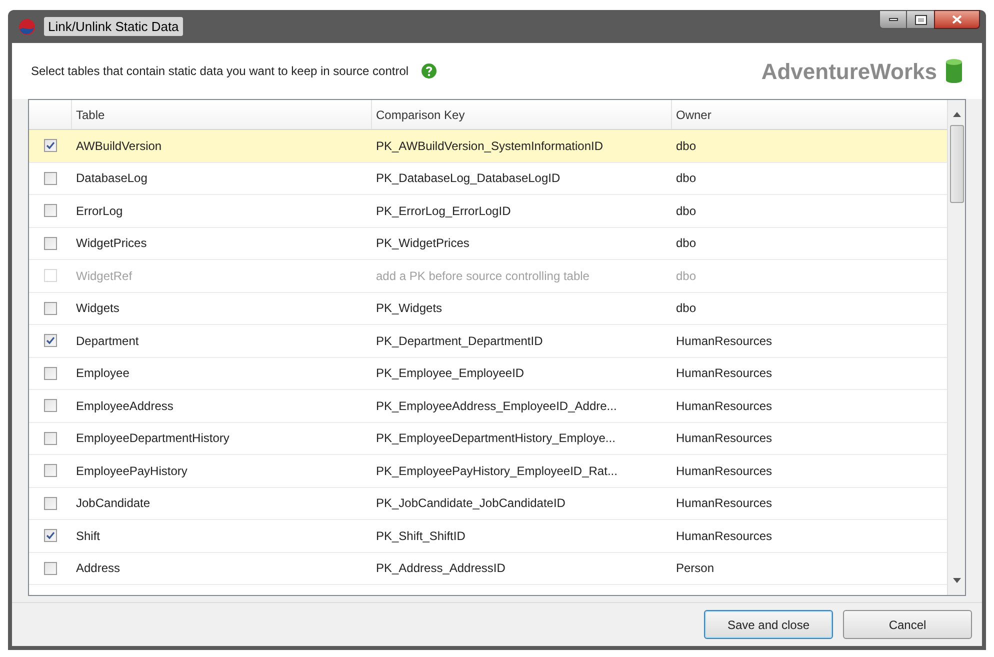  What do you see at coordinates (440, 569) in the screenshot?
I see `table-cell-text: PK_Address_AddressID` at bounding box center [440, 569].